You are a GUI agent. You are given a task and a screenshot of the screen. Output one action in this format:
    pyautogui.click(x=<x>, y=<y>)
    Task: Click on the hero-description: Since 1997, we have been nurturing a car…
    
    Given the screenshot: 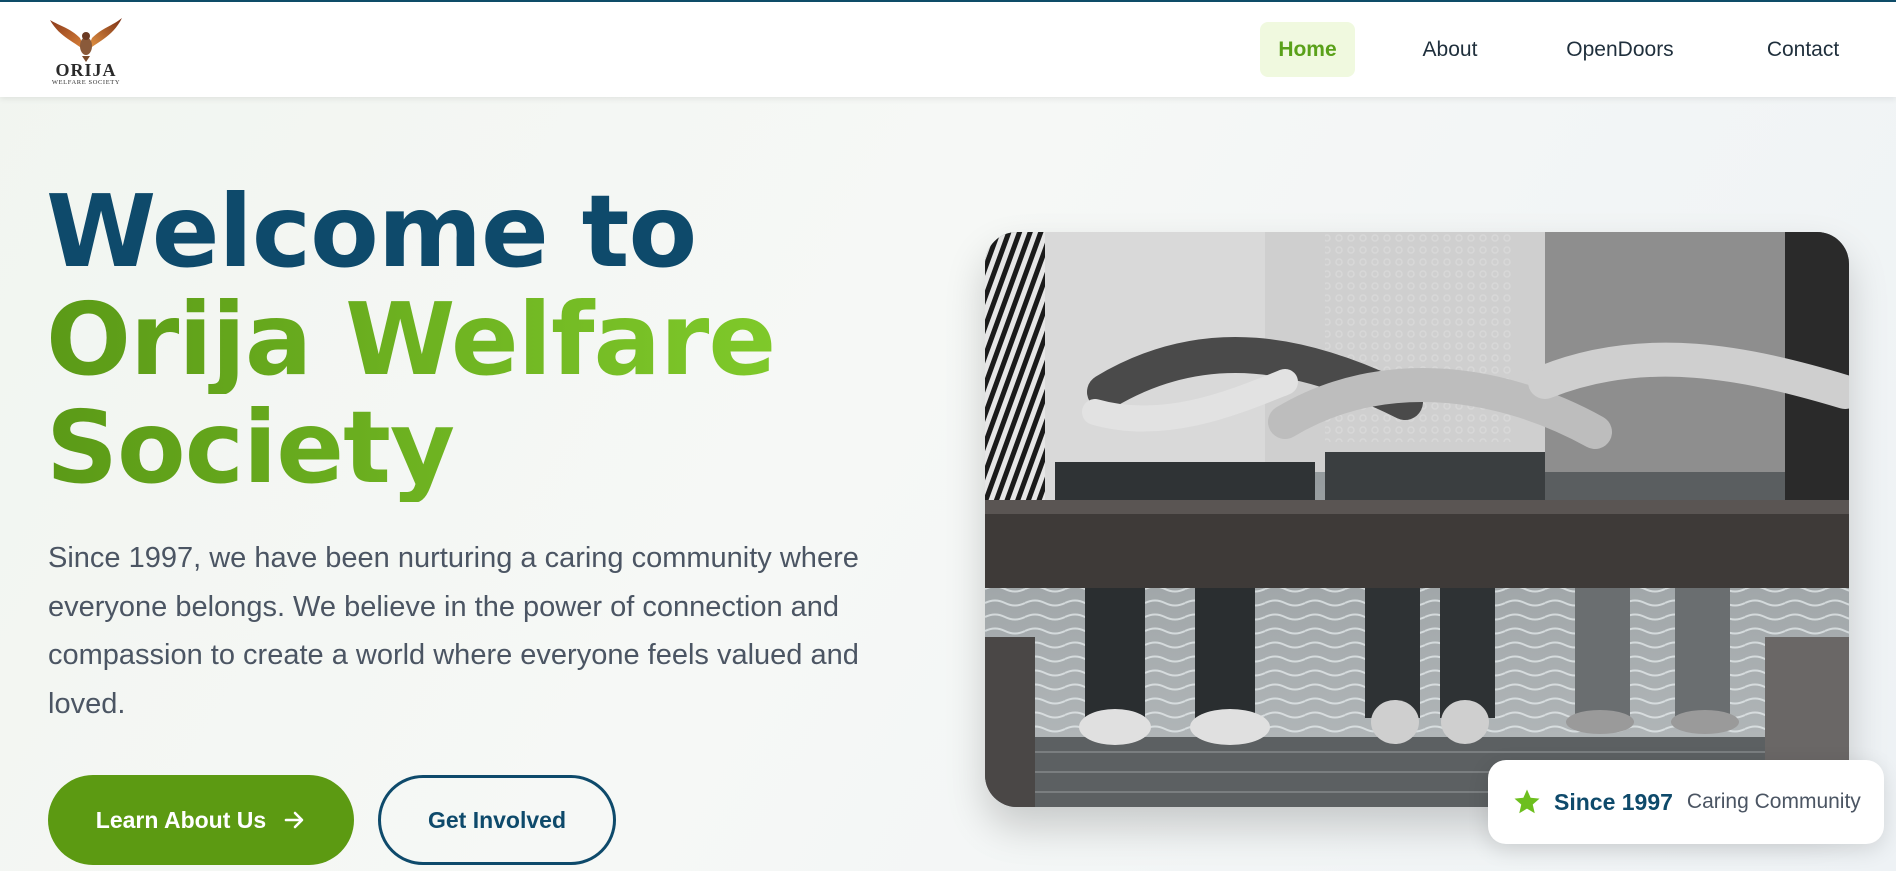 What is the action you would take?
    pyautogui.click(x=453, y=631)
    